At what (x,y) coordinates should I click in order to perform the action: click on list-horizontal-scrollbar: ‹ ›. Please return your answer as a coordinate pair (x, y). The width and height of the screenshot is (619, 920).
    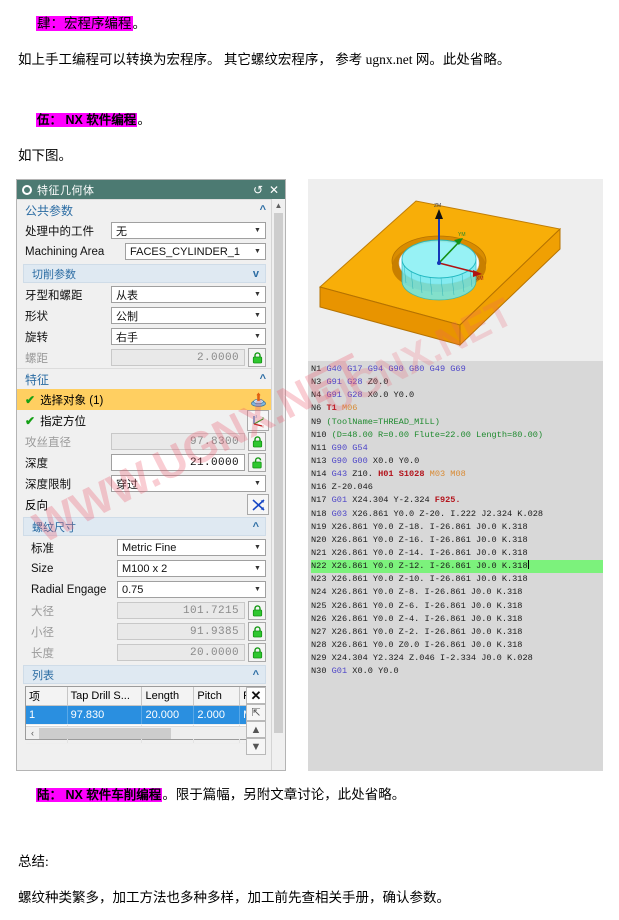
    Looking at the image, I should click on (145, 732).